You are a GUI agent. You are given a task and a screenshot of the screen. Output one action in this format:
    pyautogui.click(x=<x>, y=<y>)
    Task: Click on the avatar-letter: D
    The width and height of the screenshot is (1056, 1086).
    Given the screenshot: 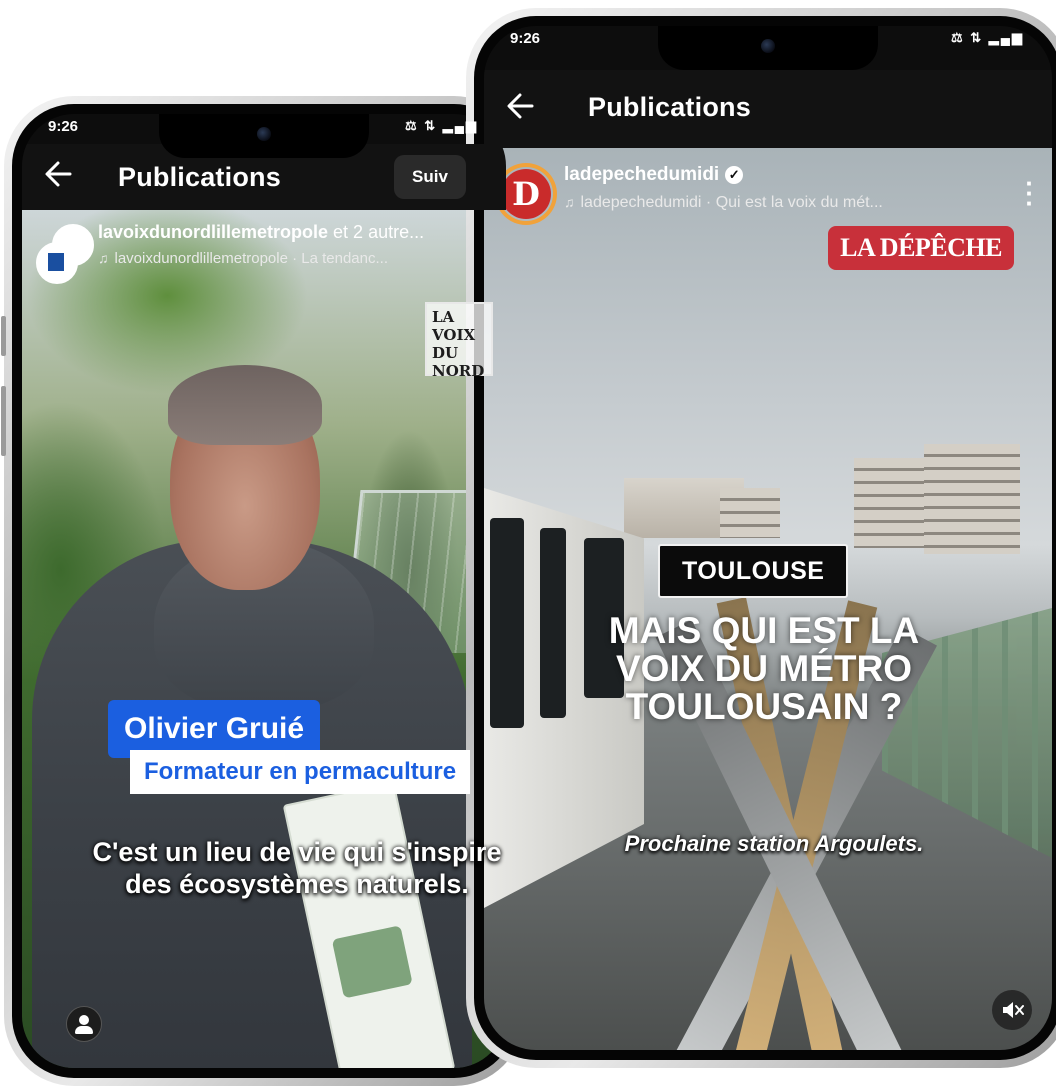 What is the action you would take?
    pyautogui.click(x=526, y=194)
    